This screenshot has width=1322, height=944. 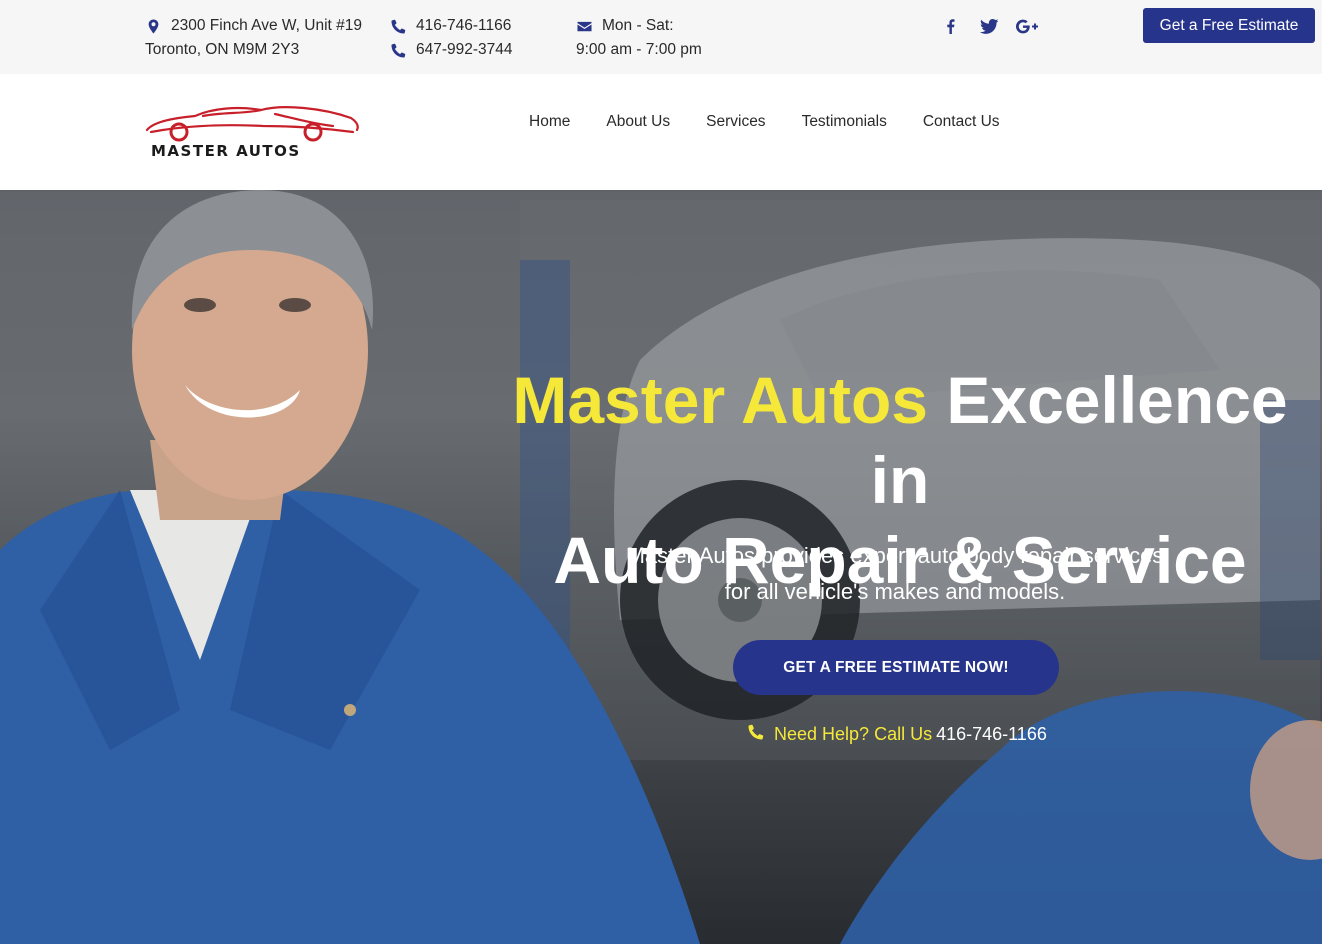 I want to click on hero-second-mechanic-image, so click(x=1081, y=817).